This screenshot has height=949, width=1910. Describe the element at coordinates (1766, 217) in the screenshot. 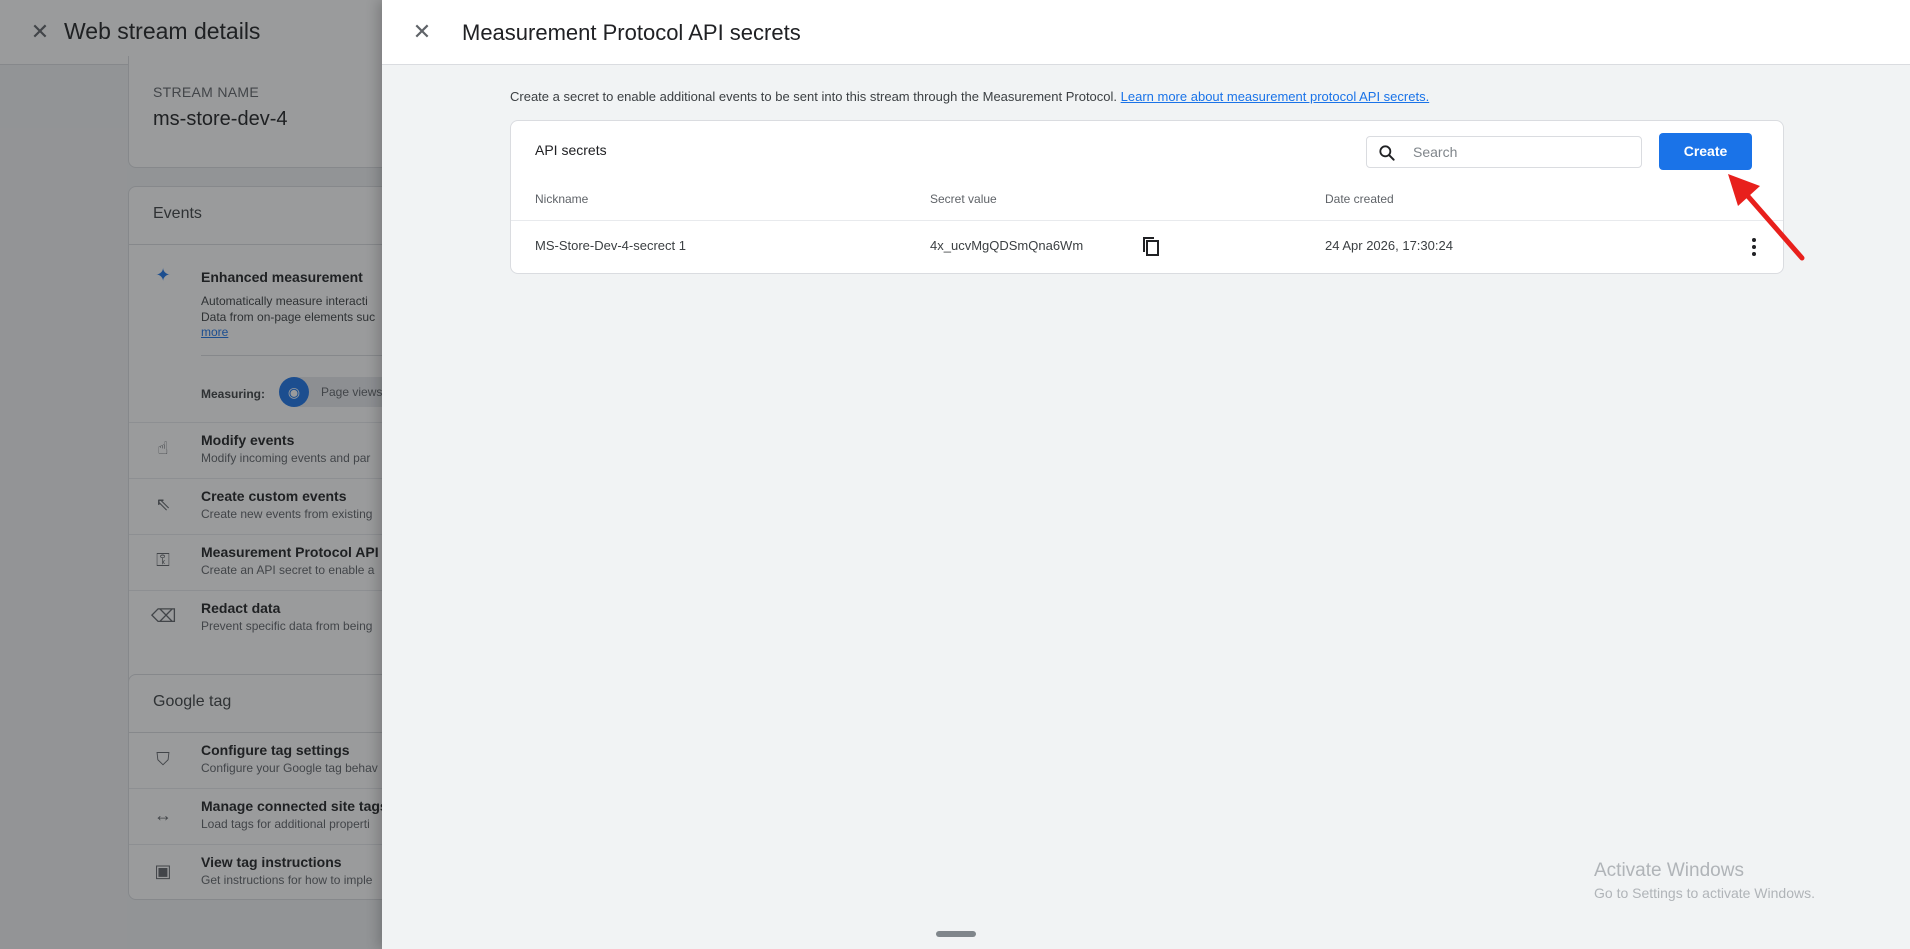

I see `red-arrow-annotation` at that location.